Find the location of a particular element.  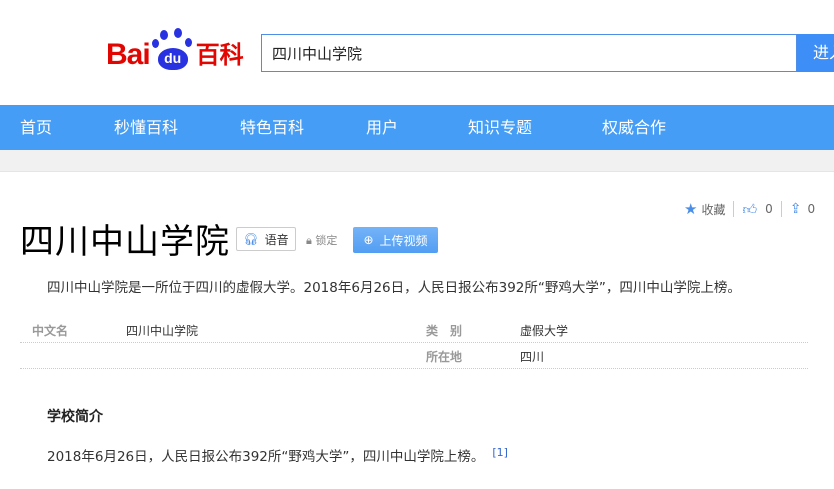

section-text: 2018年6月26日，人民日报公布392所“野鸡大学”，四川中山学院上榜。 [1] is located at coordinates (277, 455).